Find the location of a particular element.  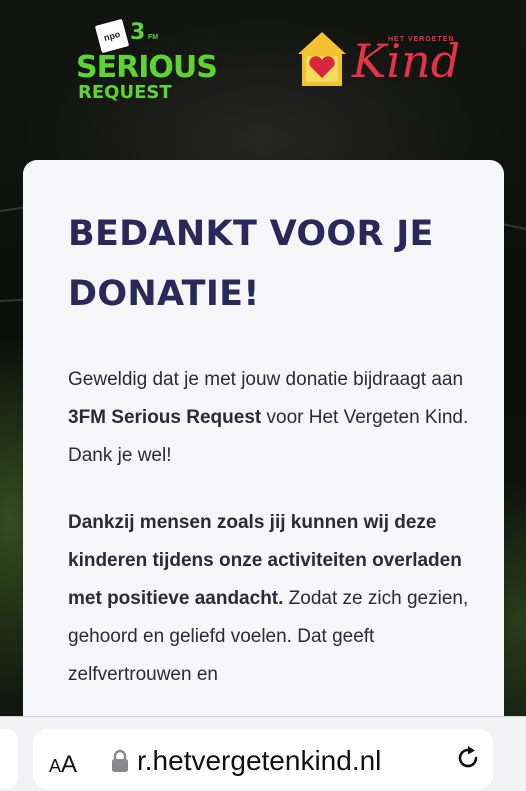

url-text: r.hetvergetenkind.nl is located at coordinates (259, 760).